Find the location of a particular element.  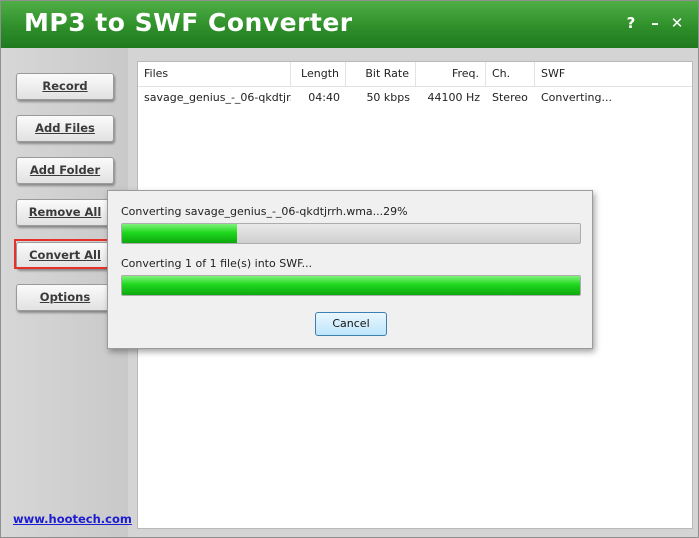

add-files-button: Add Files is located at coordinates (65, 128).